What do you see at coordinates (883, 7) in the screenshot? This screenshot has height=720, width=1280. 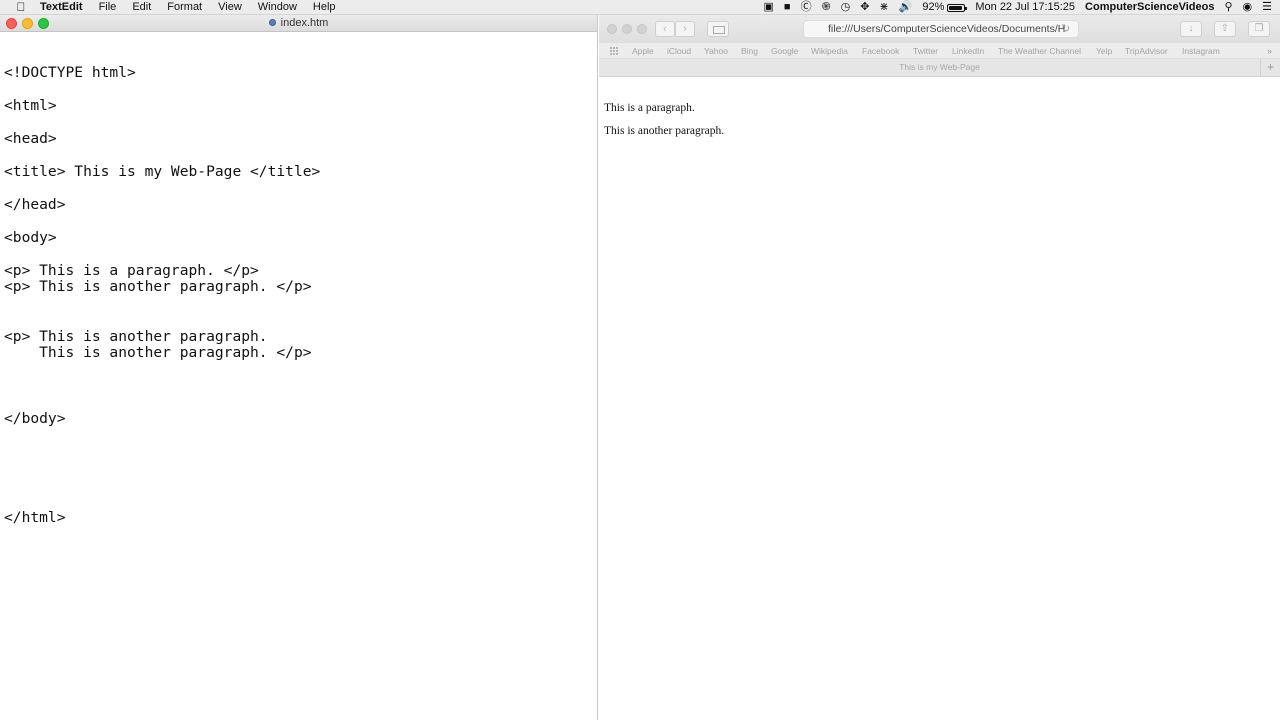 I see `wifi-icon: ⋇` at bounding box center [883, 7].